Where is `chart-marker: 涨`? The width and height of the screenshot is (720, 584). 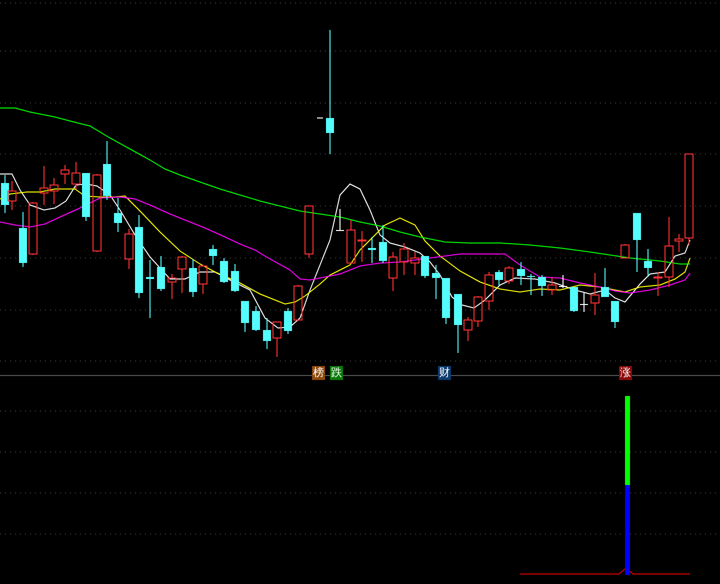
chart-marker: 涨 is located at coordinates (625, 373).